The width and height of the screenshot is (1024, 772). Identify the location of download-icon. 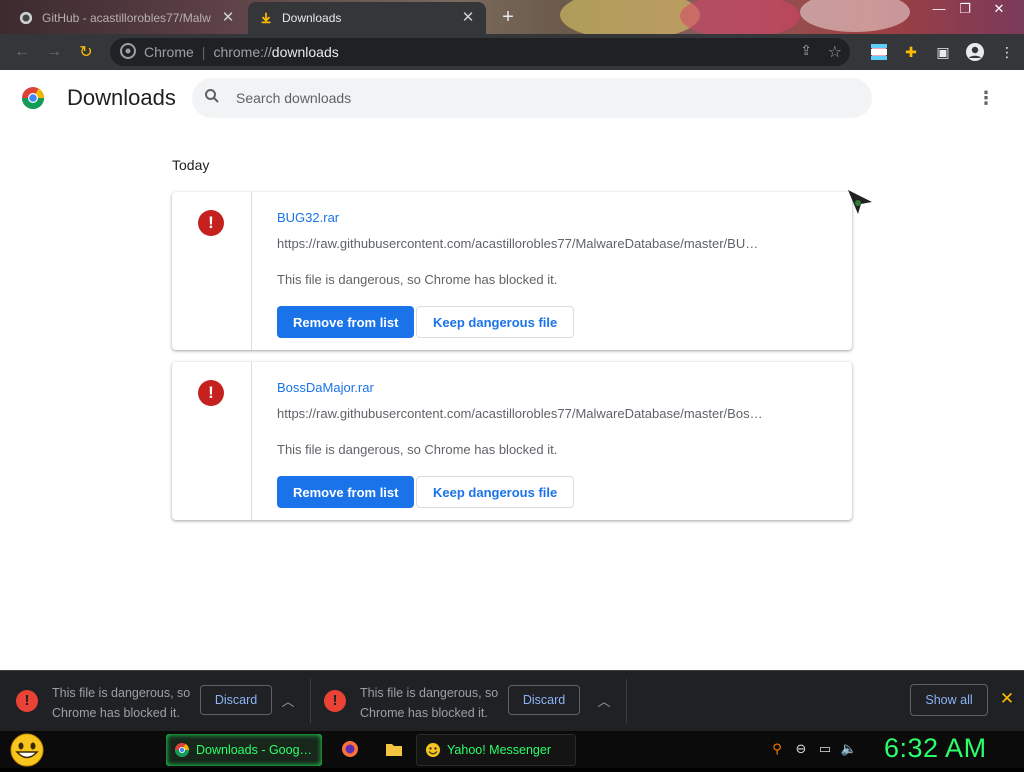
(266, 18).